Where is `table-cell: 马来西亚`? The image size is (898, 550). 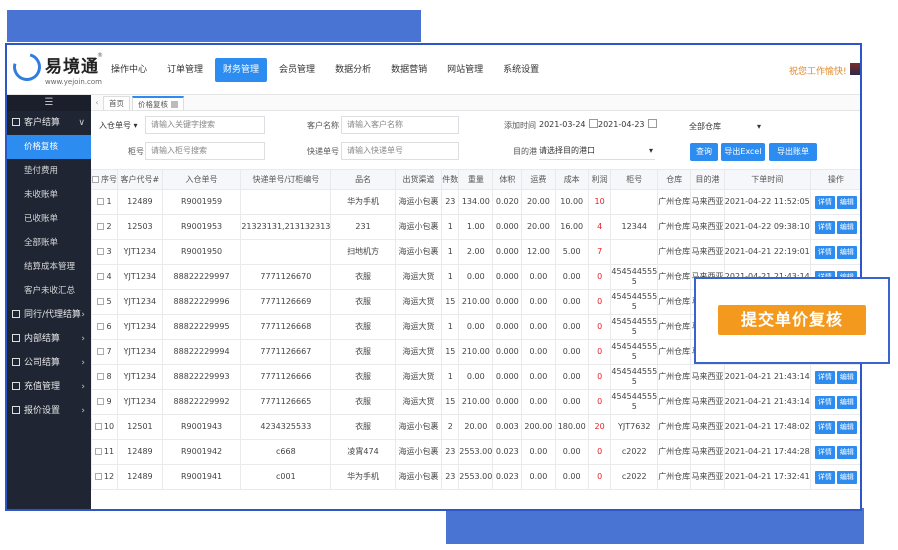
table-cell: 马来西亚 is located at coordinates (707, 427).